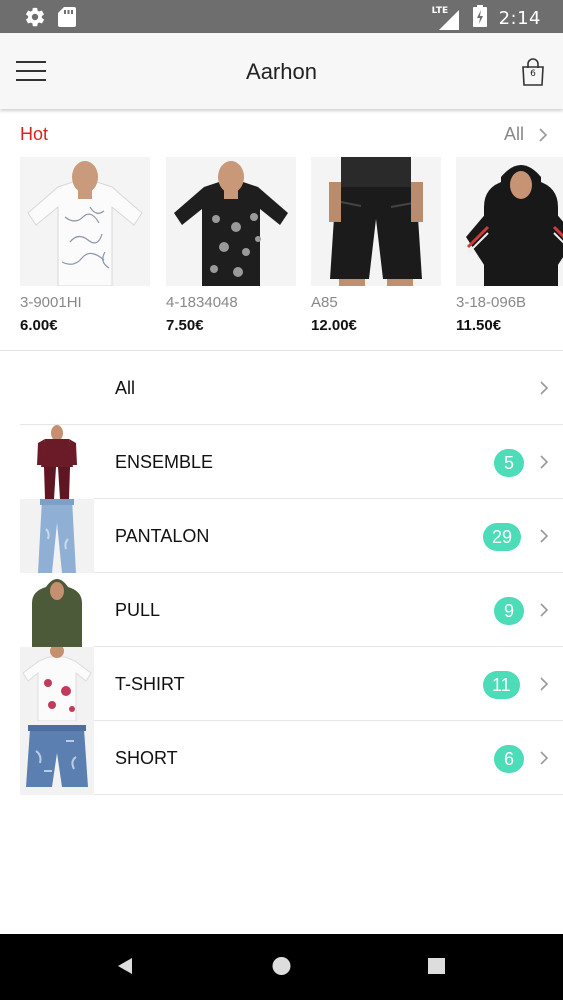  What do you see at coordinates (162, 536) in the screenshot?
I see `category-label: PANTALON` at bounding box center [162, 536].